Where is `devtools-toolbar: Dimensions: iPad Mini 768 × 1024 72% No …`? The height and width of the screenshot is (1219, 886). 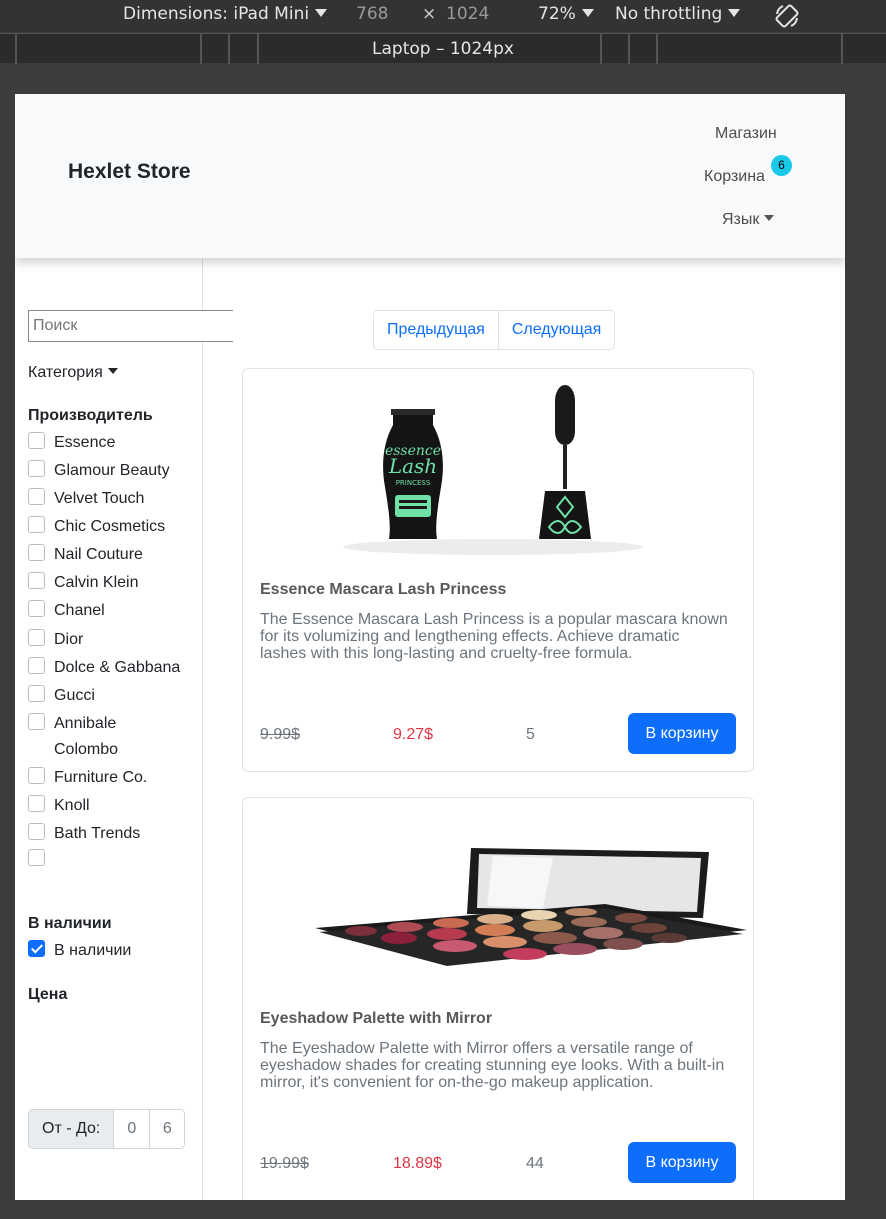
devtools-toolbar: Dimensions: iPad Mini 768 × 1024 72% No … is located at coordinates (443, 16).